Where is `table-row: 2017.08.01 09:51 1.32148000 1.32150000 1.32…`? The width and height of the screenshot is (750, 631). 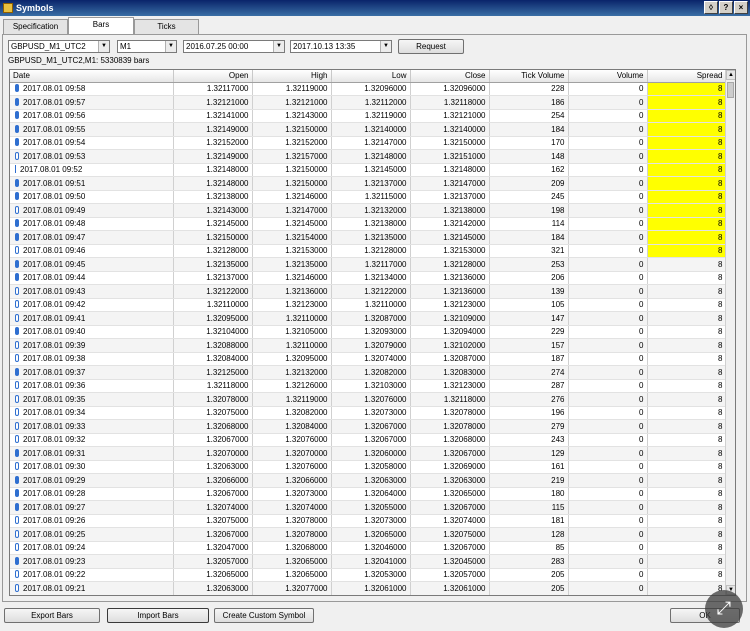 table-row: 2017.08.01 09:51 1.32148000 1.32150000 1.32… is located at coordinates (368, 183).